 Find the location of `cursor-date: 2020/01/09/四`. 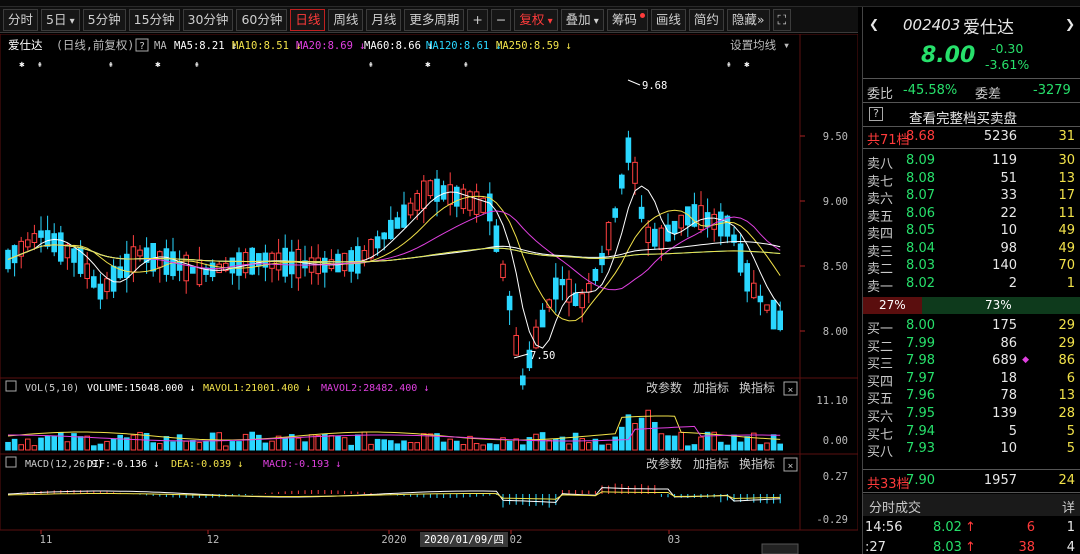

cursor-date: 2020/01/09/四 is located at coordinates (464, 540).